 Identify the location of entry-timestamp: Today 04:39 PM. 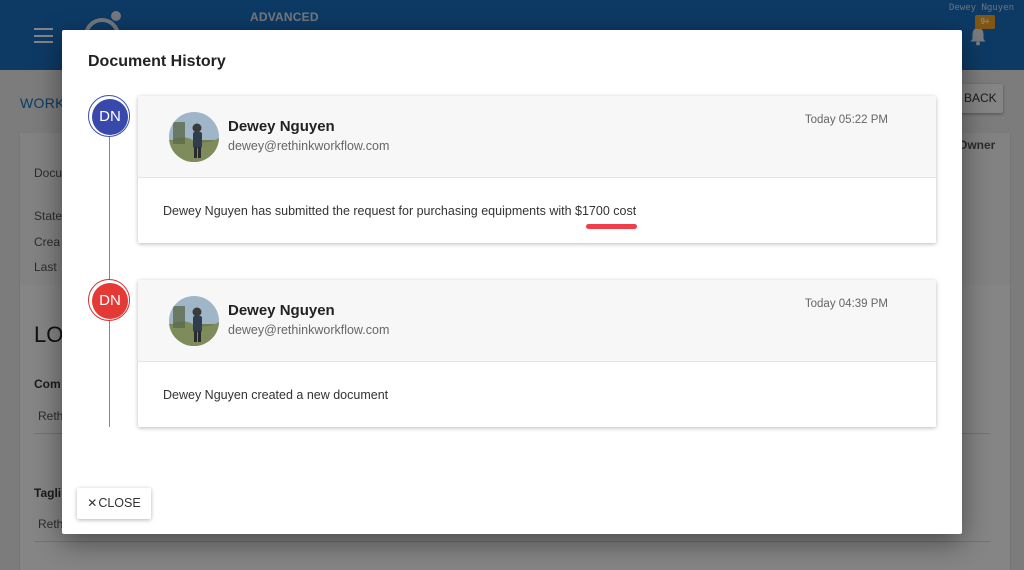
(846, 304).